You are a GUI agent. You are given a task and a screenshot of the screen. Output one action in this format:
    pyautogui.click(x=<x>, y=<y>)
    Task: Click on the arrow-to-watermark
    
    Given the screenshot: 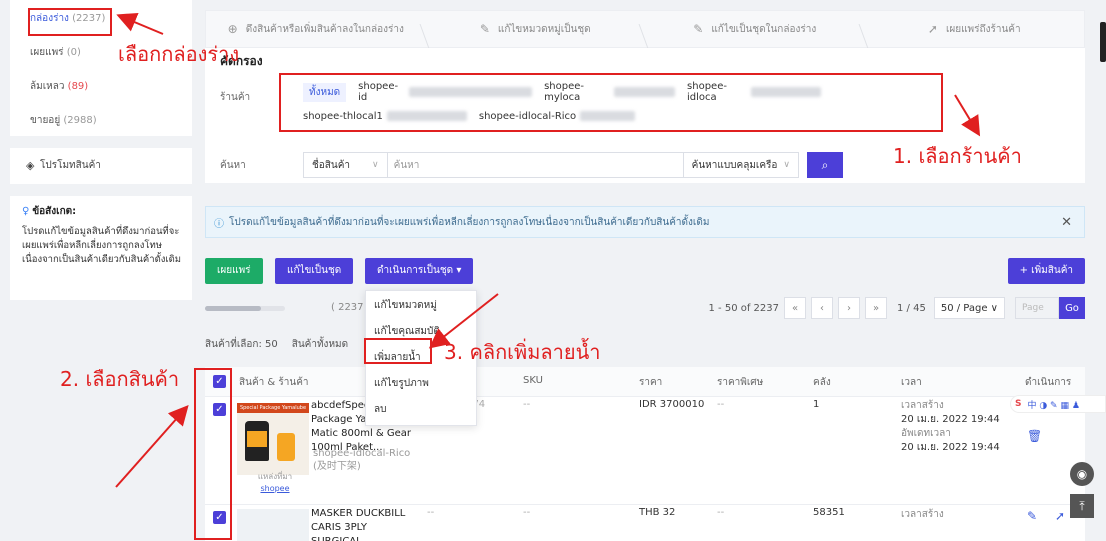 What is the action you would take?
    pyautogui.click(x=463, y=321)
    